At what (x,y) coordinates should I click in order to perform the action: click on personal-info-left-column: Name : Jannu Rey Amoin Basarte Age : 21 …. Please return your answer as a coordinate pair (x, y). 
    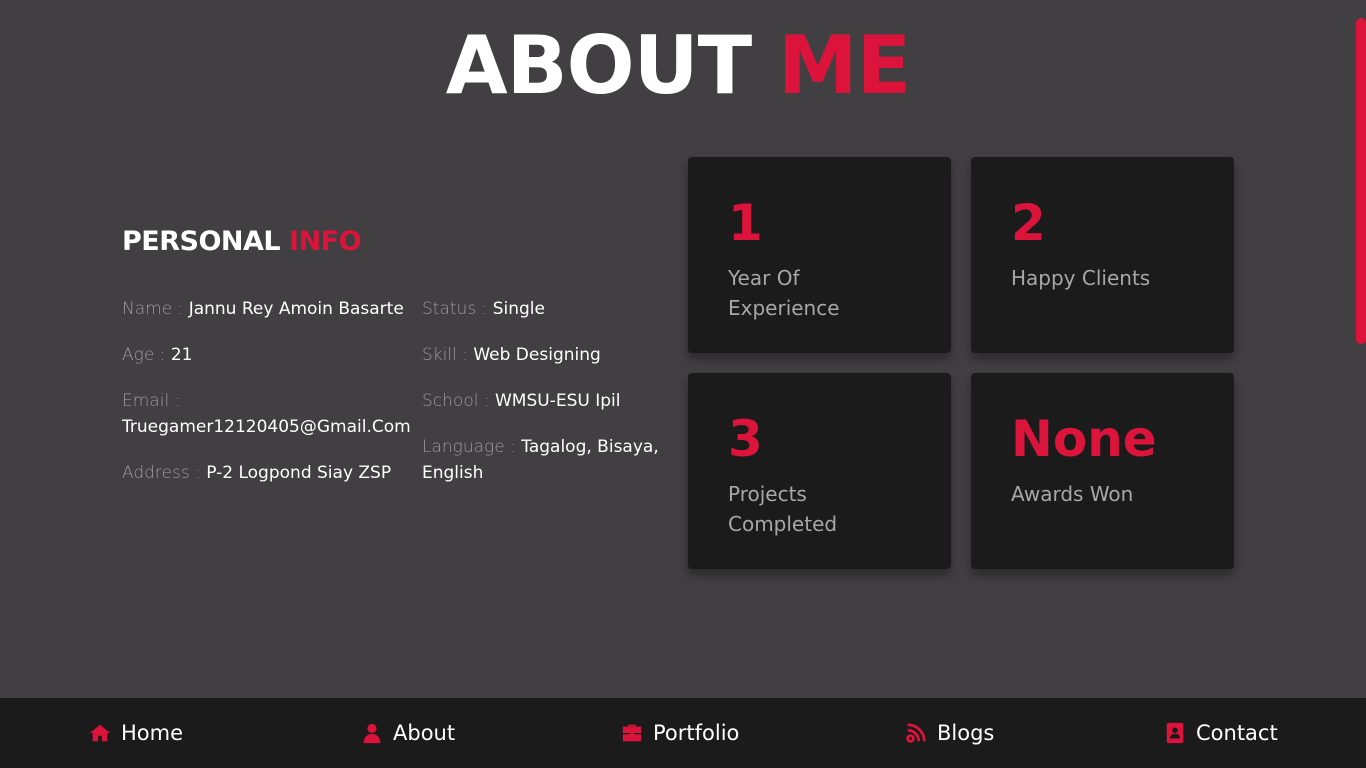
    Looking at the image, I should click on (267, 401).